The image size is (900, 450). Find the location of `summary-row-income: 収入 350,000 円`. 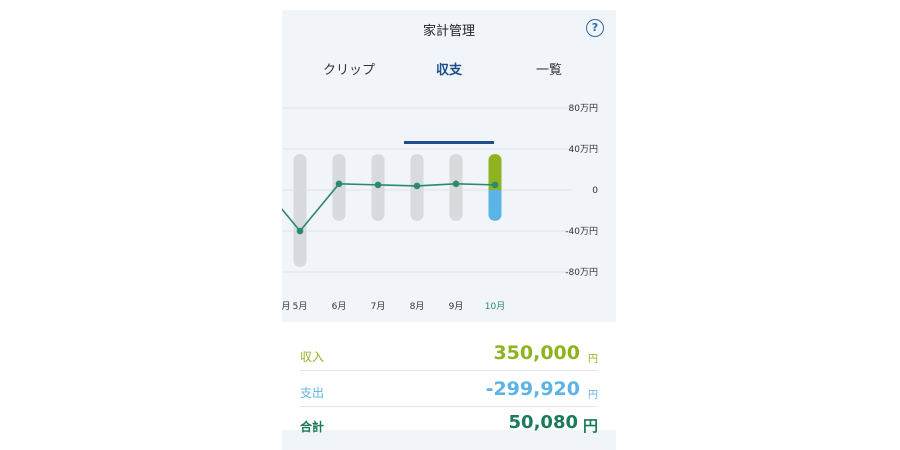

summary-row-income: 収入 350,000 円 is located at coordinates (449, 356).